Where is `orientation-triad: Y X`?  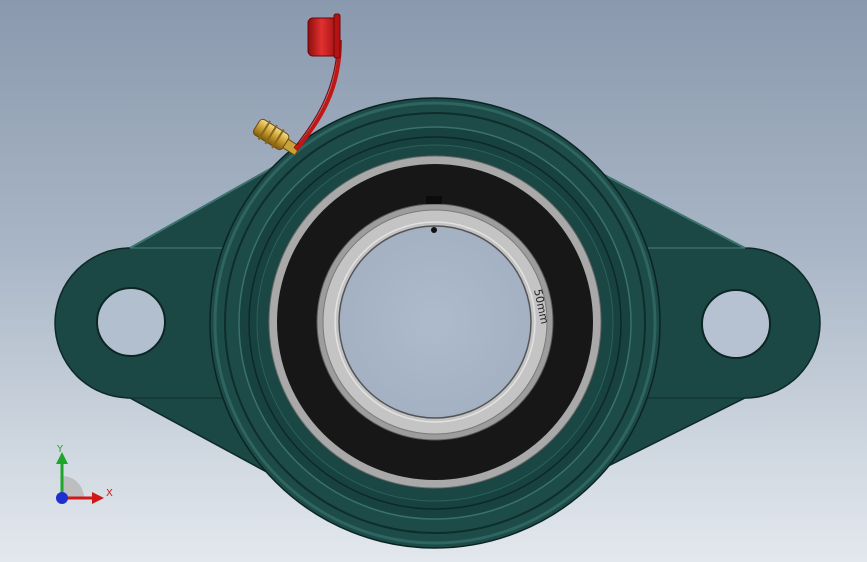
orientation-triad: Y X is located at coordinates (80, 475).